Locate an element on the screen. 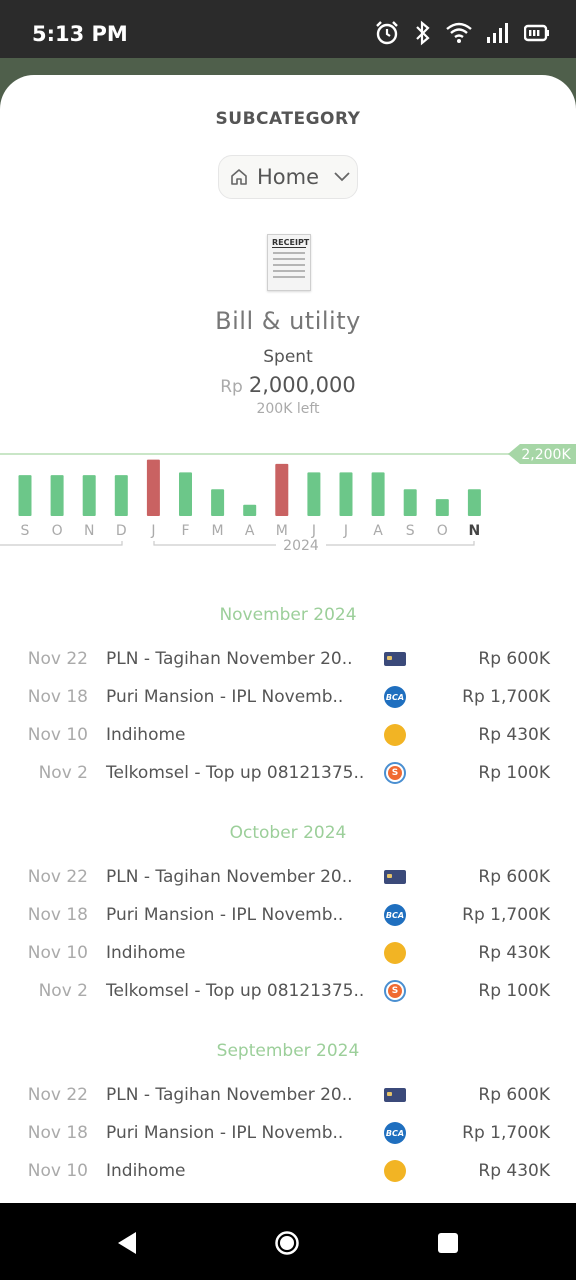 The height and width of the screenshot is (1280, 576). status-icons is located at coordinates (462, 33).